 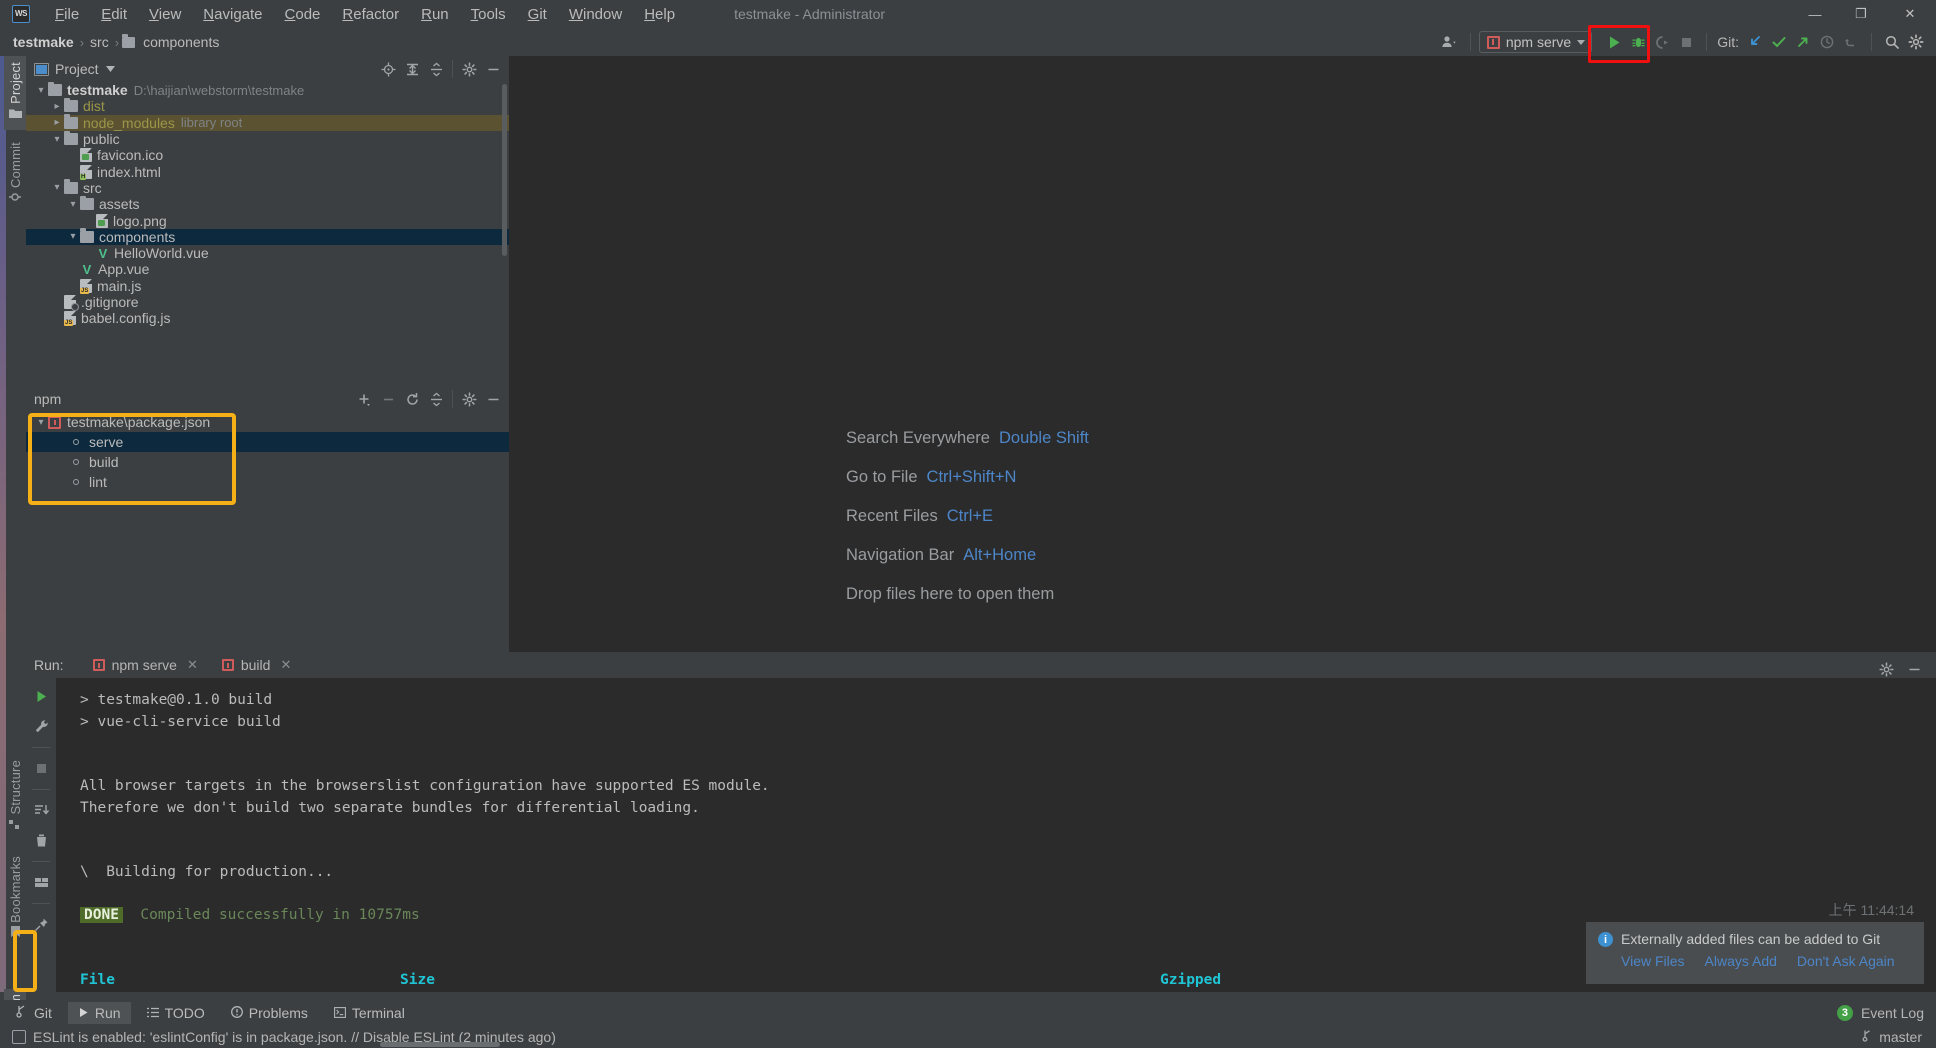 I want to click on tree-node: logo.png, so click(x=267, y=220).